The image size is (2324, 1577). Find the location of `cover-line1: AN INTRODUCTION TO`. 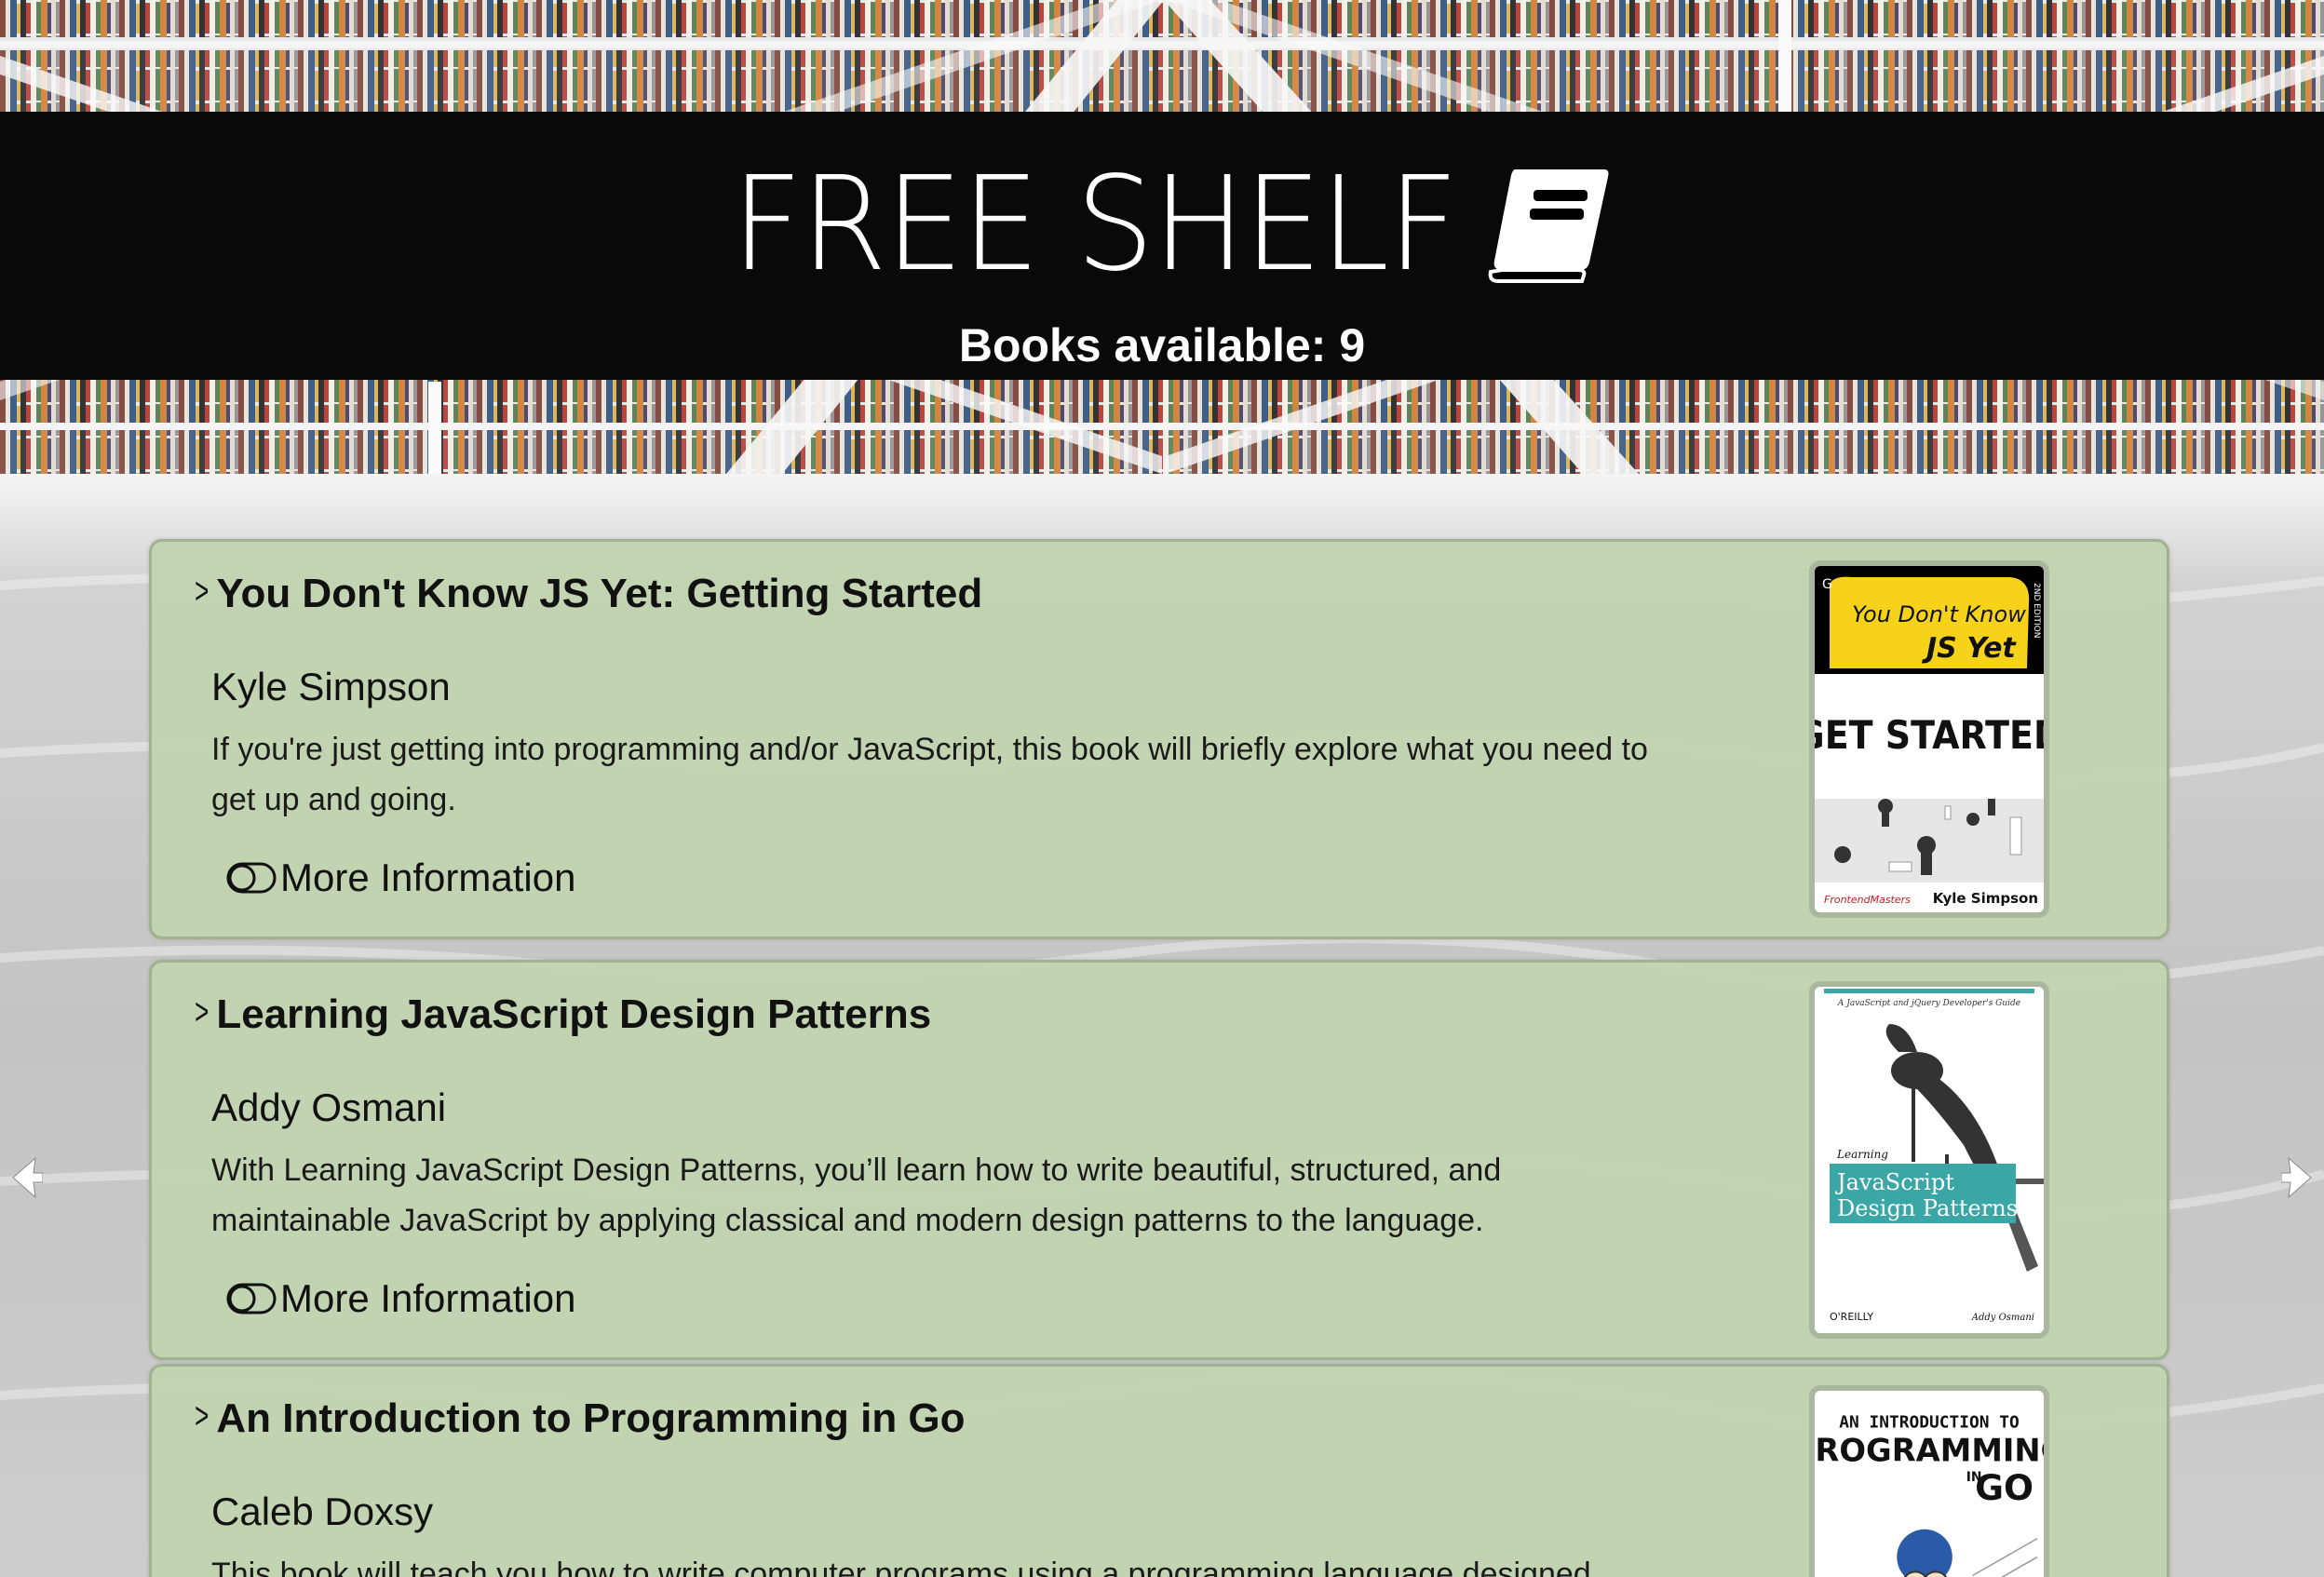

cover-line1: AN INTRODUCTION TO is located at coordinates (1929, 1423).